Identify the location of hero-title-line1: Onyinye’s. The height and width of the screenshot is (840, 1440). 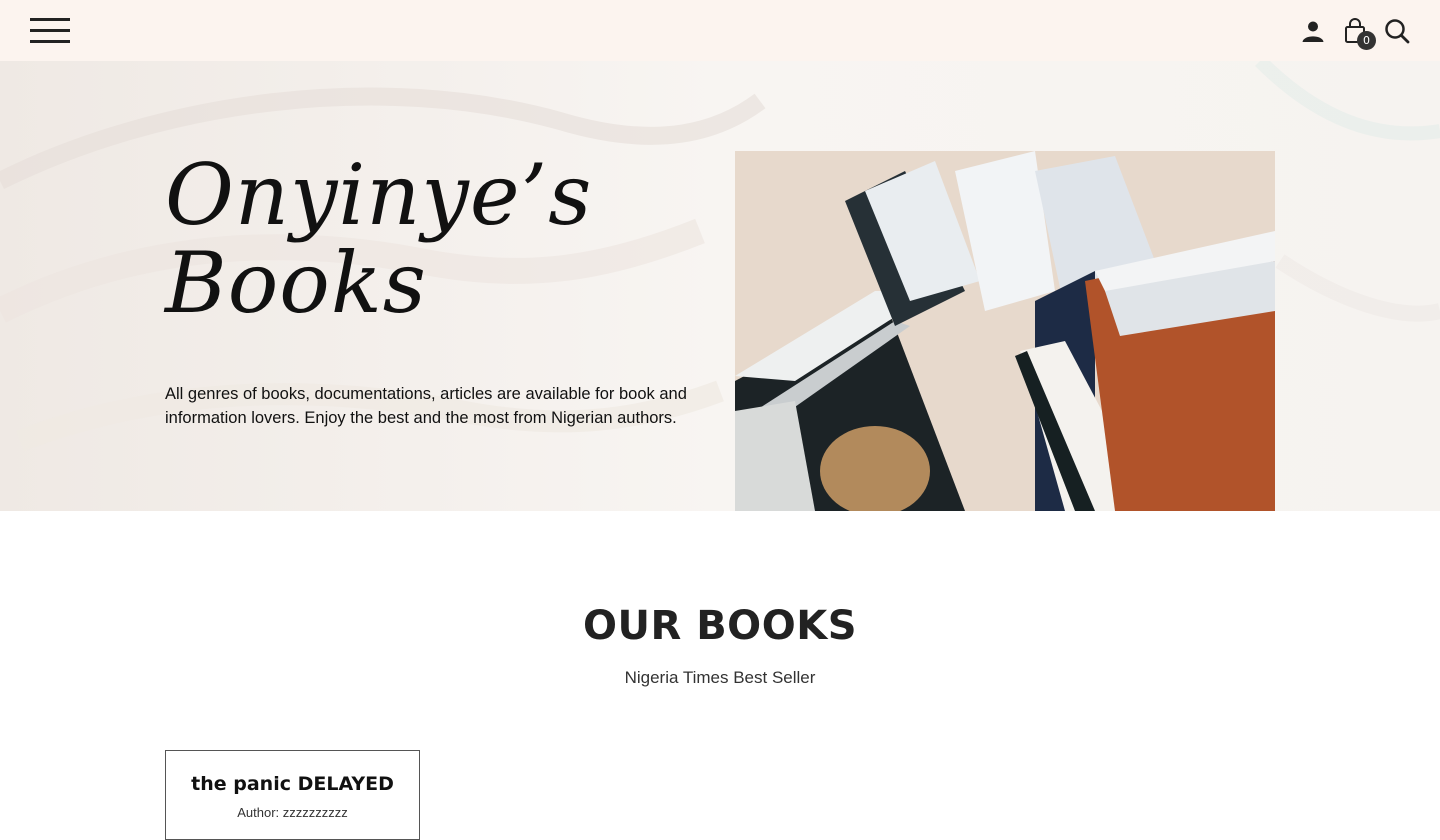
(379, 195).